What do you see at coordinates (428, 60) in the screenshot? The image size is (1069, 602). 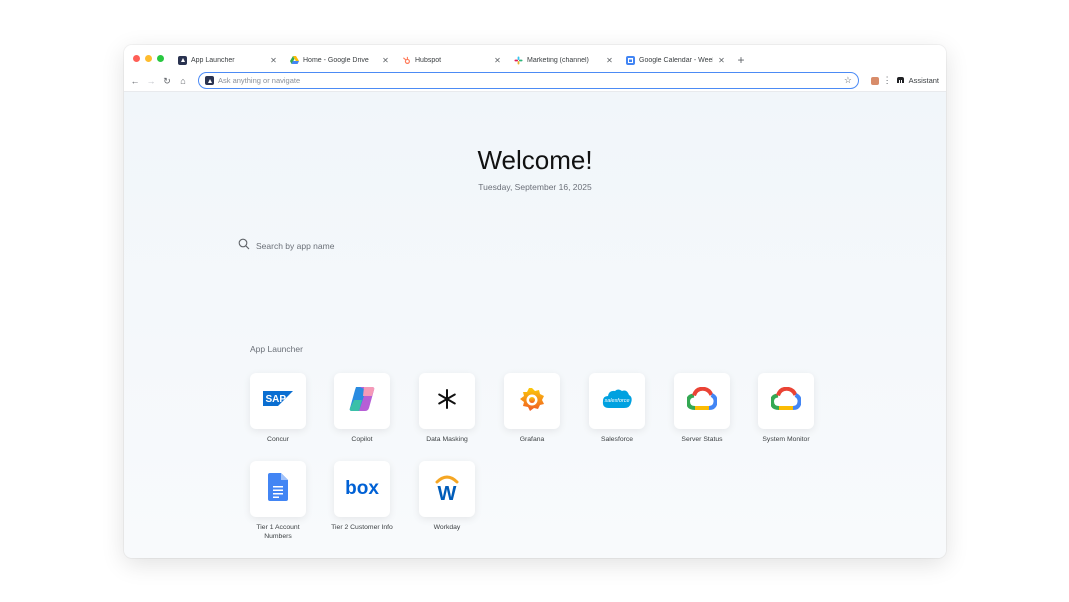 I see `tab-title: Hubspot` at bounding box center [428, 60].